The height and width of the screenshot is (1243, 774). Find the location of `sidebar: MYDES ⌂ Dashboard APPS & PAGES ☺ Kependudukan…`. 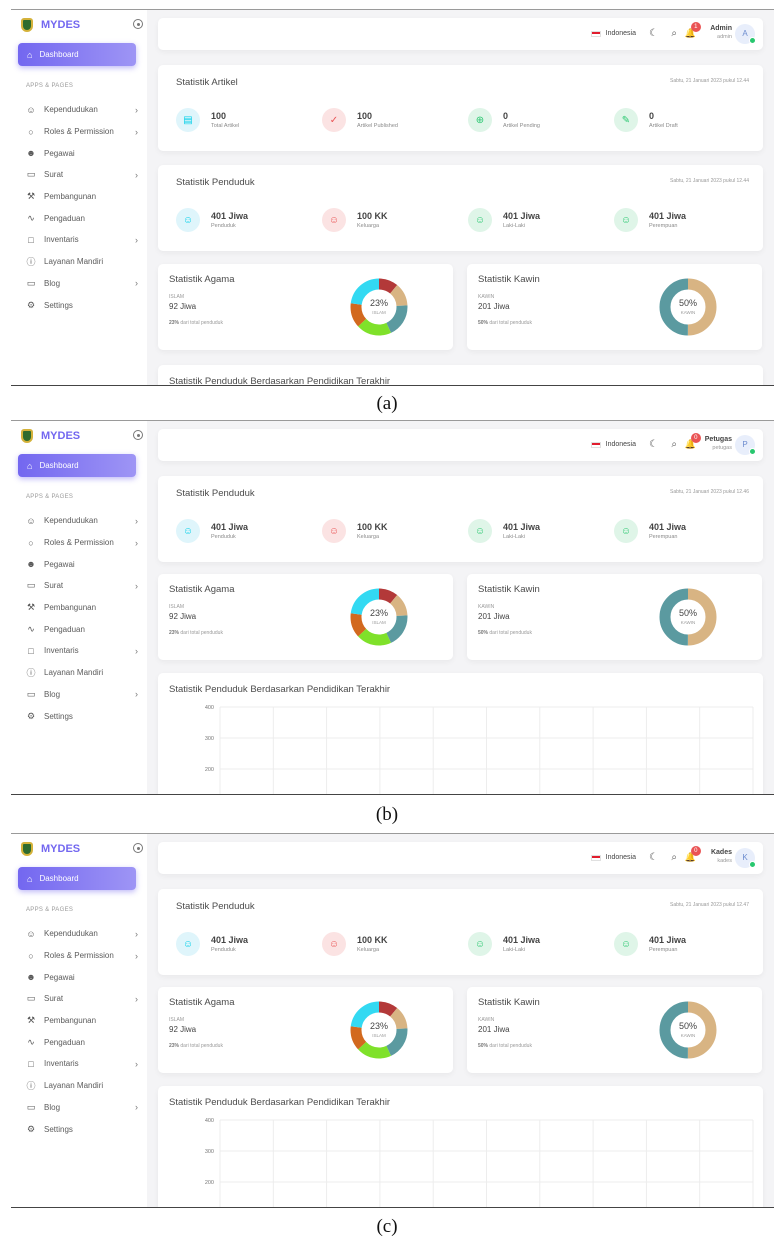

sidebar: MYDES ⌂ Dashboard APPS & PAGES ☺ Kependudukan… is located at coordinates (79, 1020).